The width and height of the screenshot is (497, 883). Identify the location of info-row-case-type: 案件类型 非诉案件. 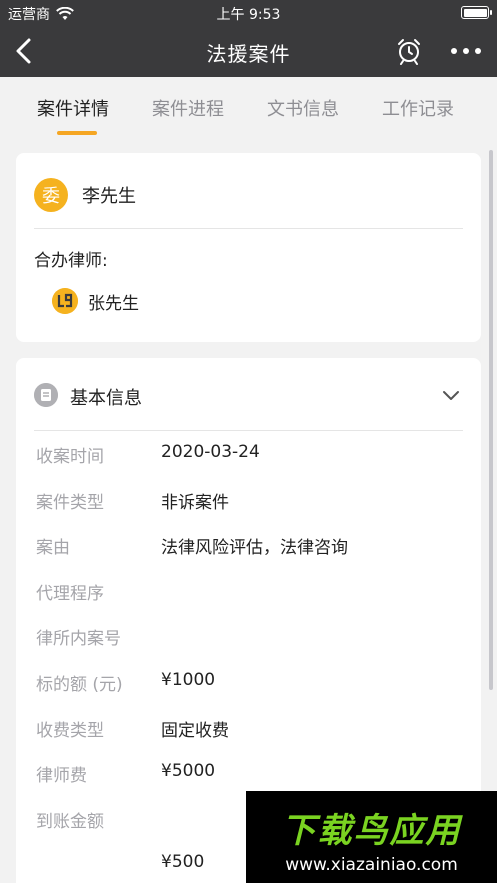
(251, 499).